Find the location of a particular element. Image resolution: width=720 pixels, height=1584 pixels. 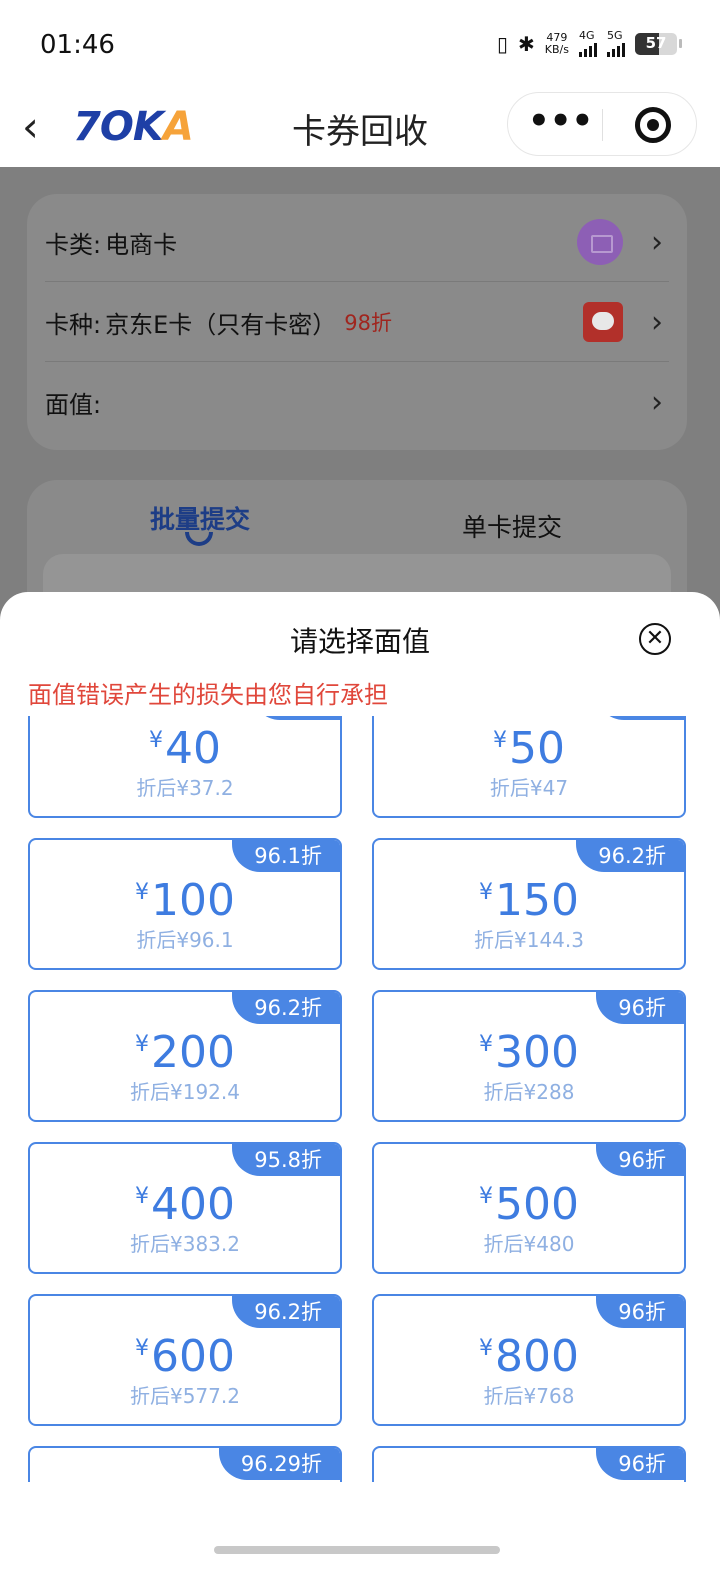

network-5g: 5G is located at coordinates (616, 43).